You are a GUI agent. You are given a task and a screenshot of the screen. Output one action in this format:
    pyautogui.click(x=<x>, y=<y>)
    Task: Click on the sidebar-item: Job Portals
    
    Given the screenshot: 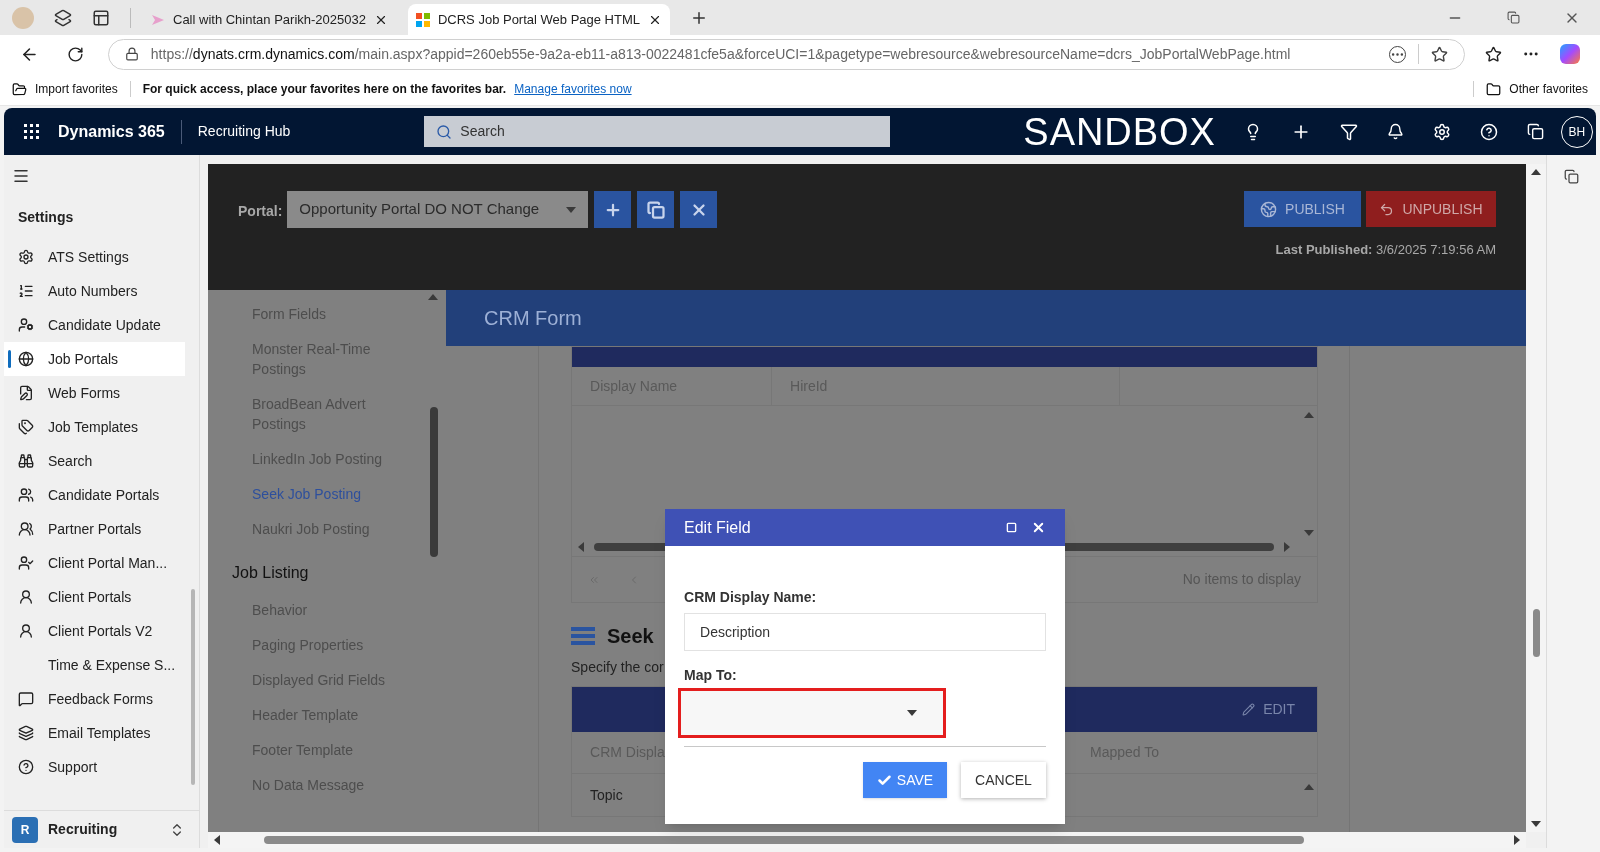 What is the action you would take?
    pyautogui.click(x=94, y=359)
    